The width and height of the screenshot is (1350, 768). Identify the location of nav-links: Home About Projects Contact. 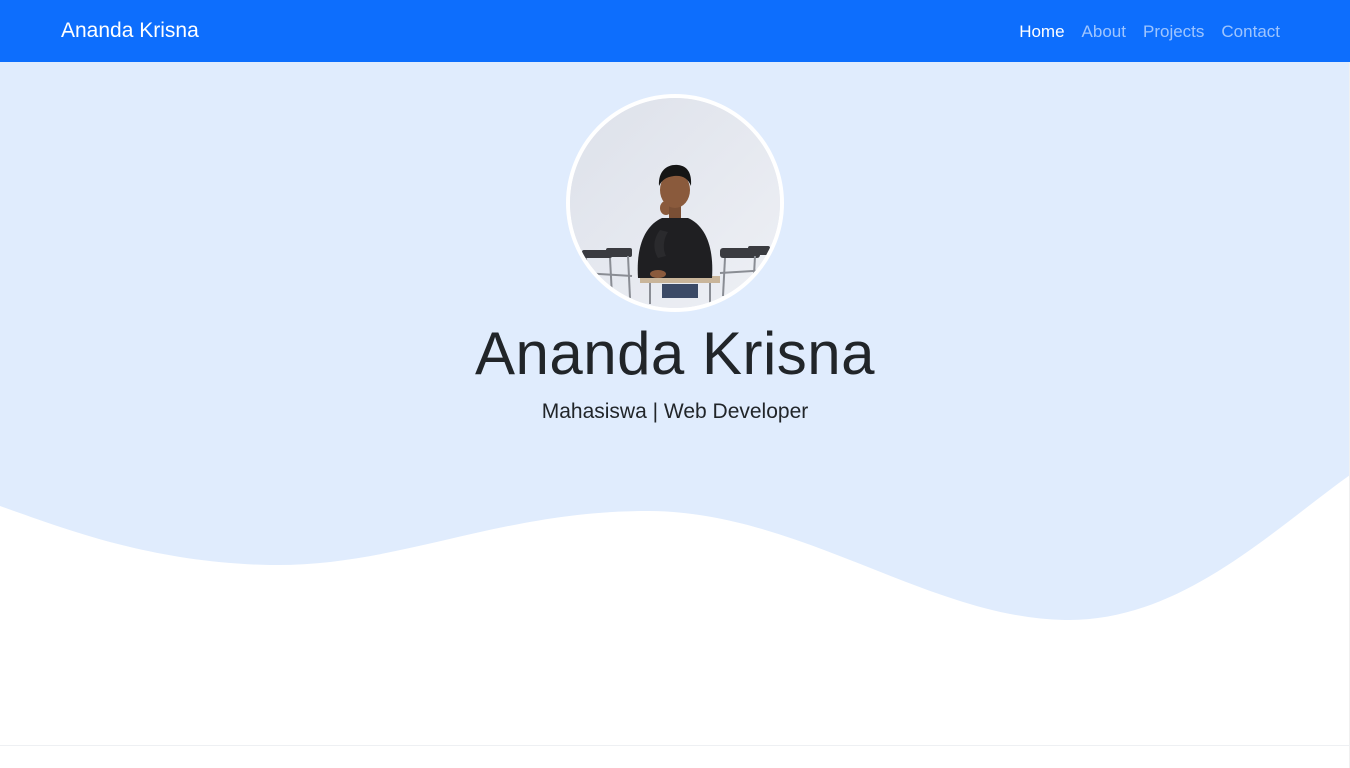
(1149, 32).